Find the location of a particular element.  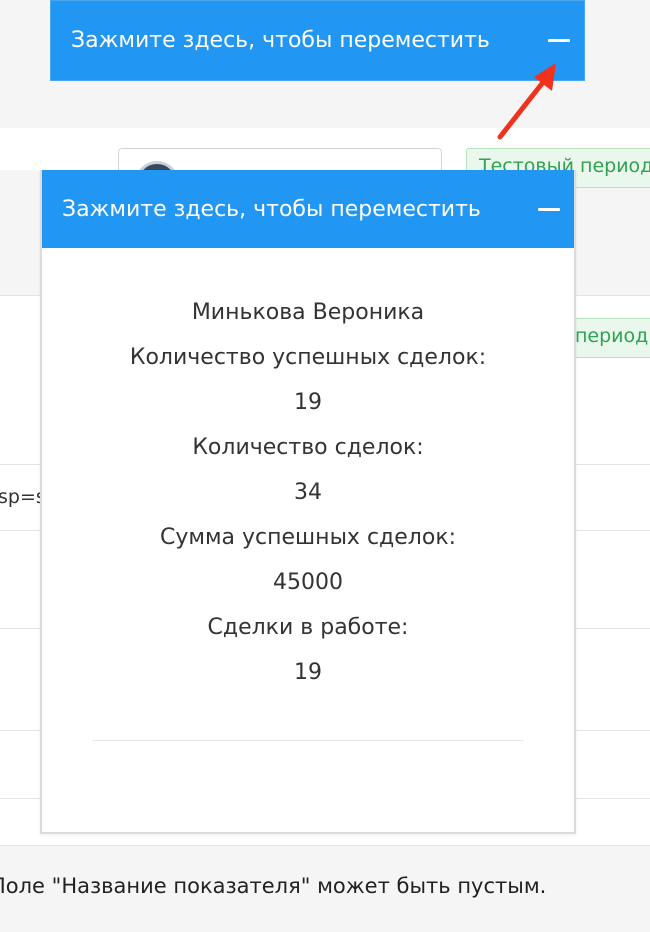

annotation-arrow-icon is located at coordinates (526, 101).